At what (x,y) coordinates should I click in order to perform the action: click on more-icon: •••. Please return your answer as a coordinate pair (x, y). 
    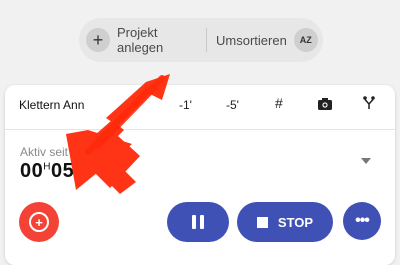
    Looking at the image, I should click on (362, 220).